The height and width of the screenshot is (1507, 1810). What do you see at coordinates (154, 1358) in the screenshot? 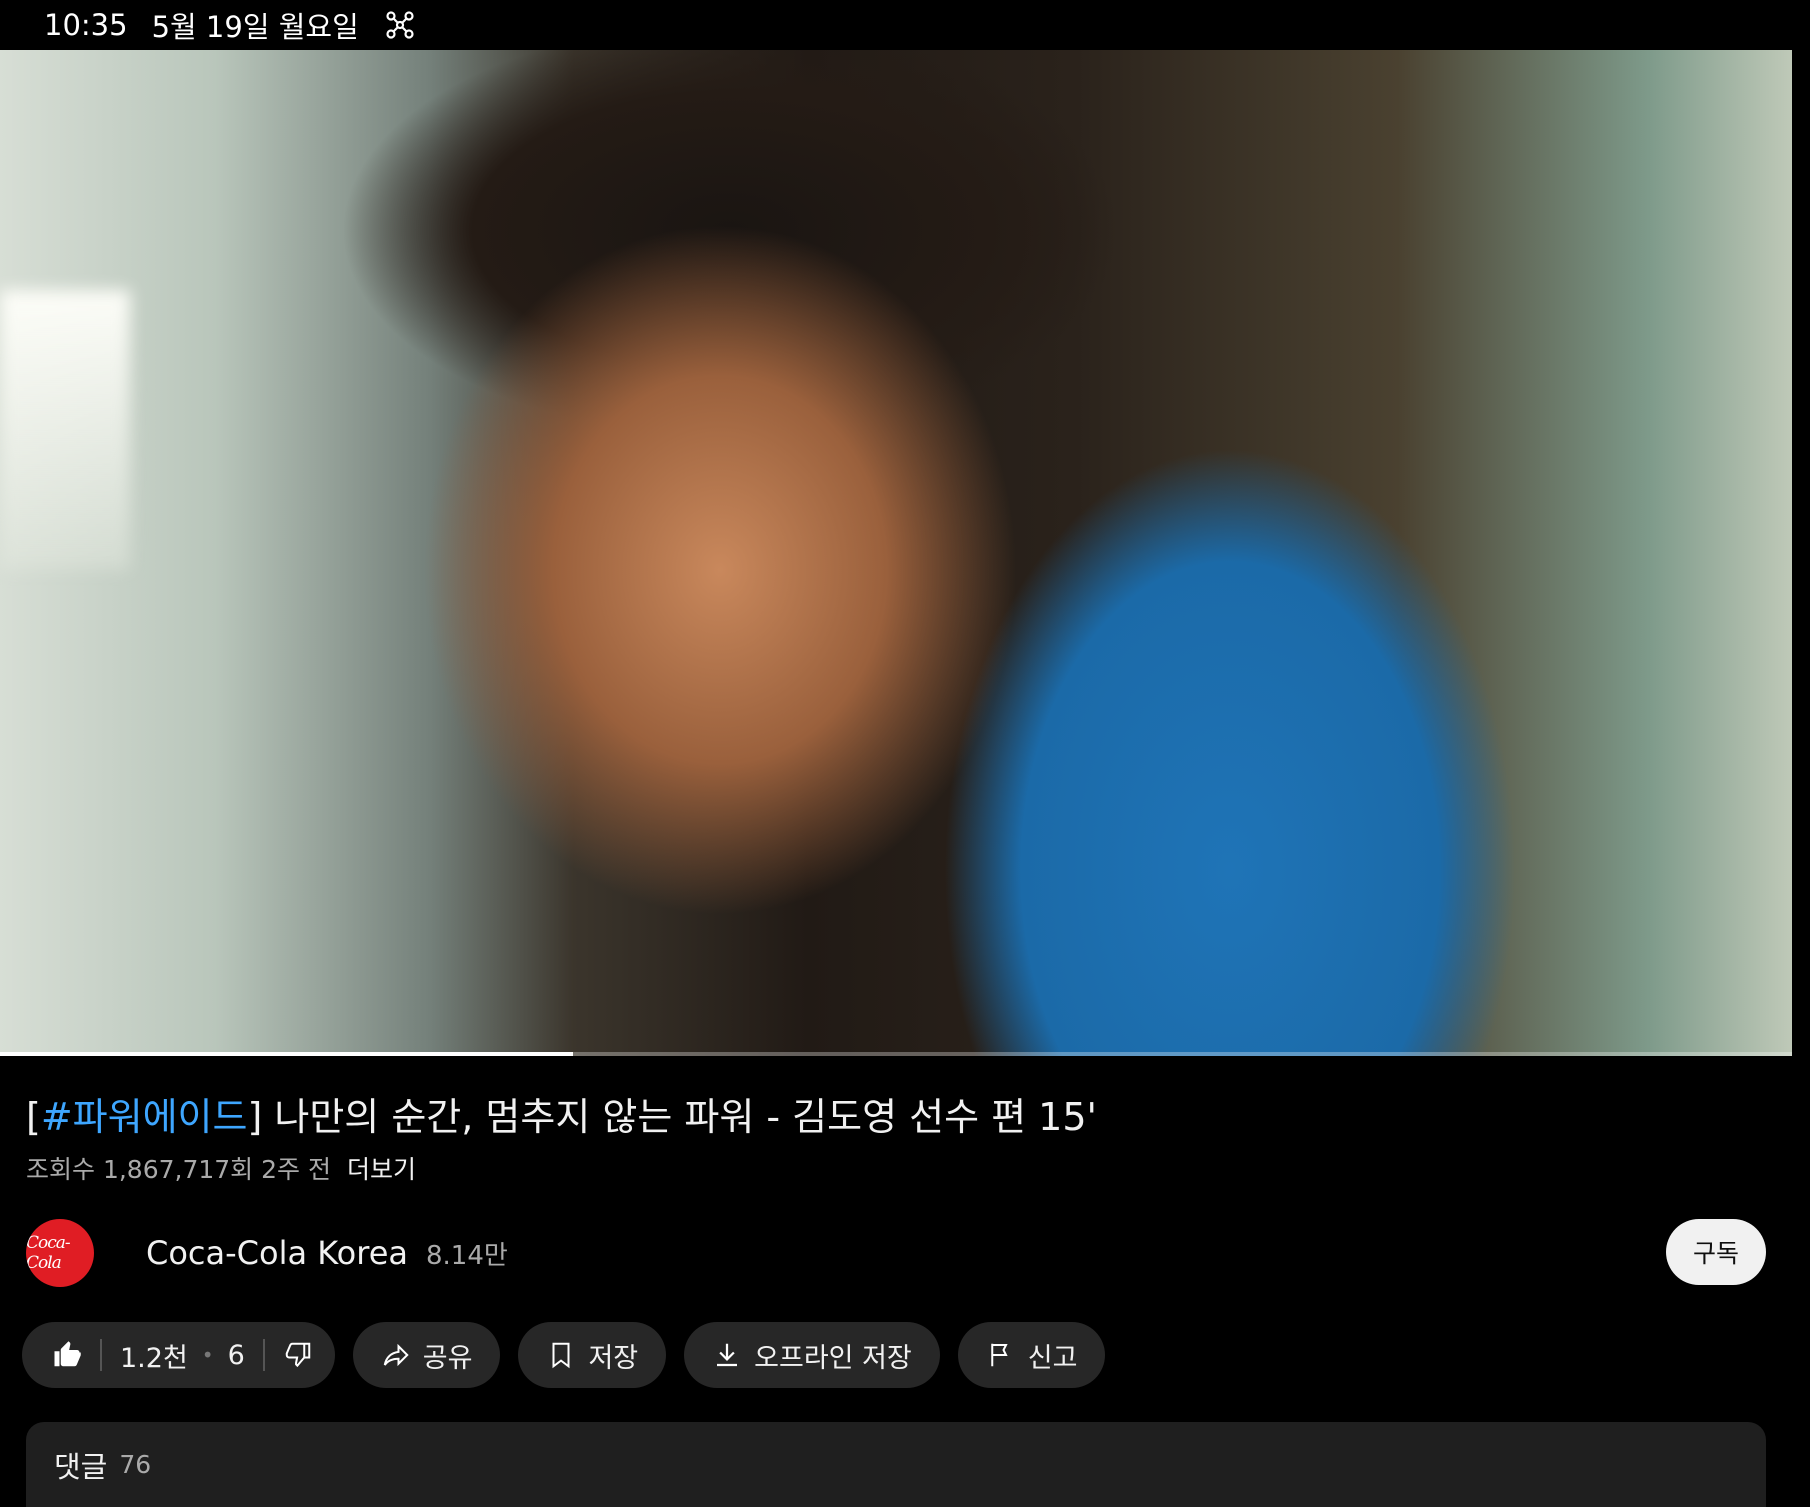
I see `like-count: 1.2천` at bounding box center [154, 1358].